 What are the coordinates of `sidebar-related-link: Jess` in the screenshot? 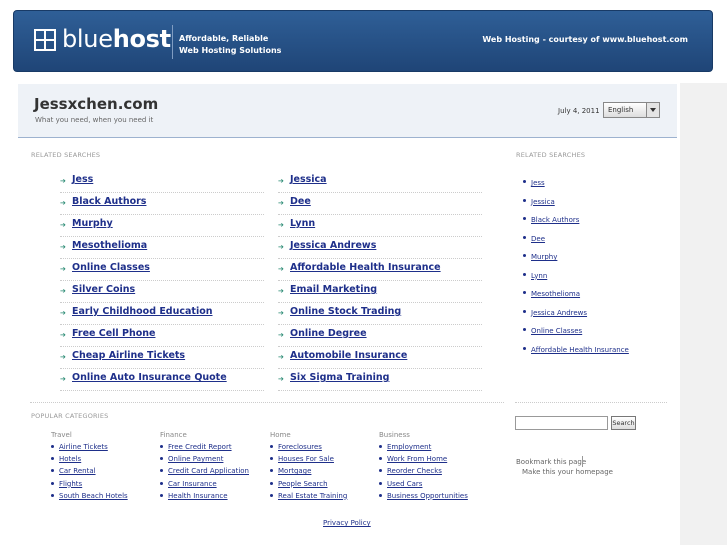 It's located at (534, 183).